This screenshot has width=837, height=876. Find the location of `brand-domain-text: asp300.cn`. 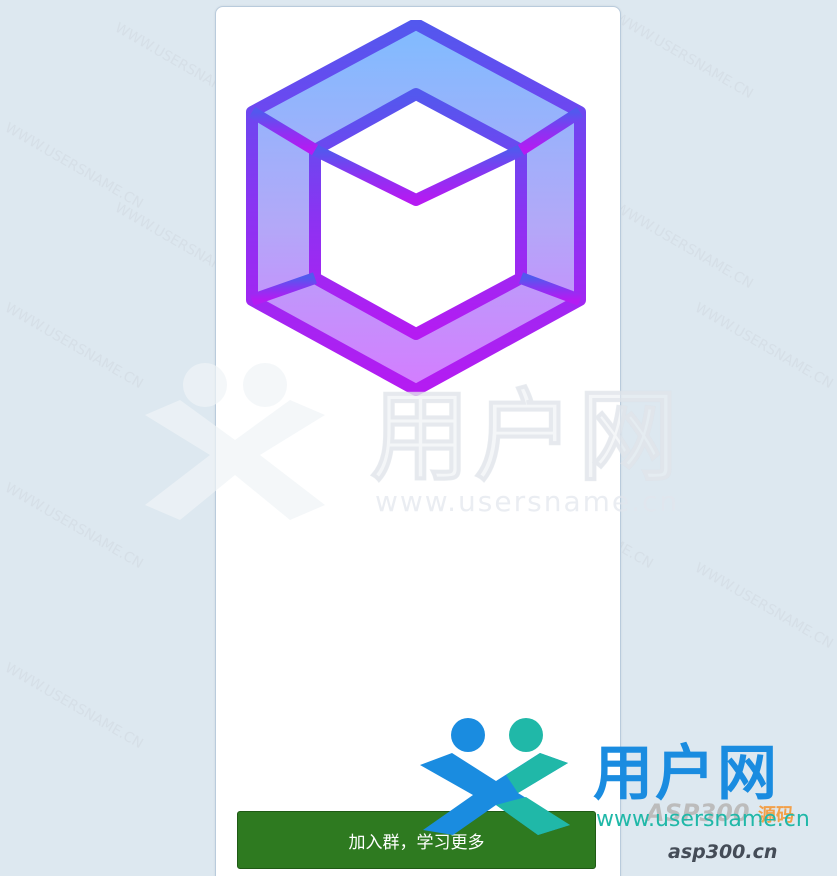

brand-domain-text: asp300.cn is located at coordinates (723, 852).